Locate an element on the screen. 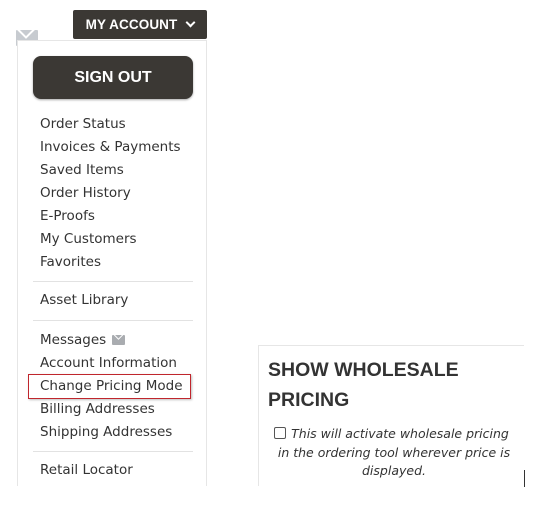 The image size is (546, 507). menu-item-retail-locator: Retail Locator is located at coordinates (86, 470).